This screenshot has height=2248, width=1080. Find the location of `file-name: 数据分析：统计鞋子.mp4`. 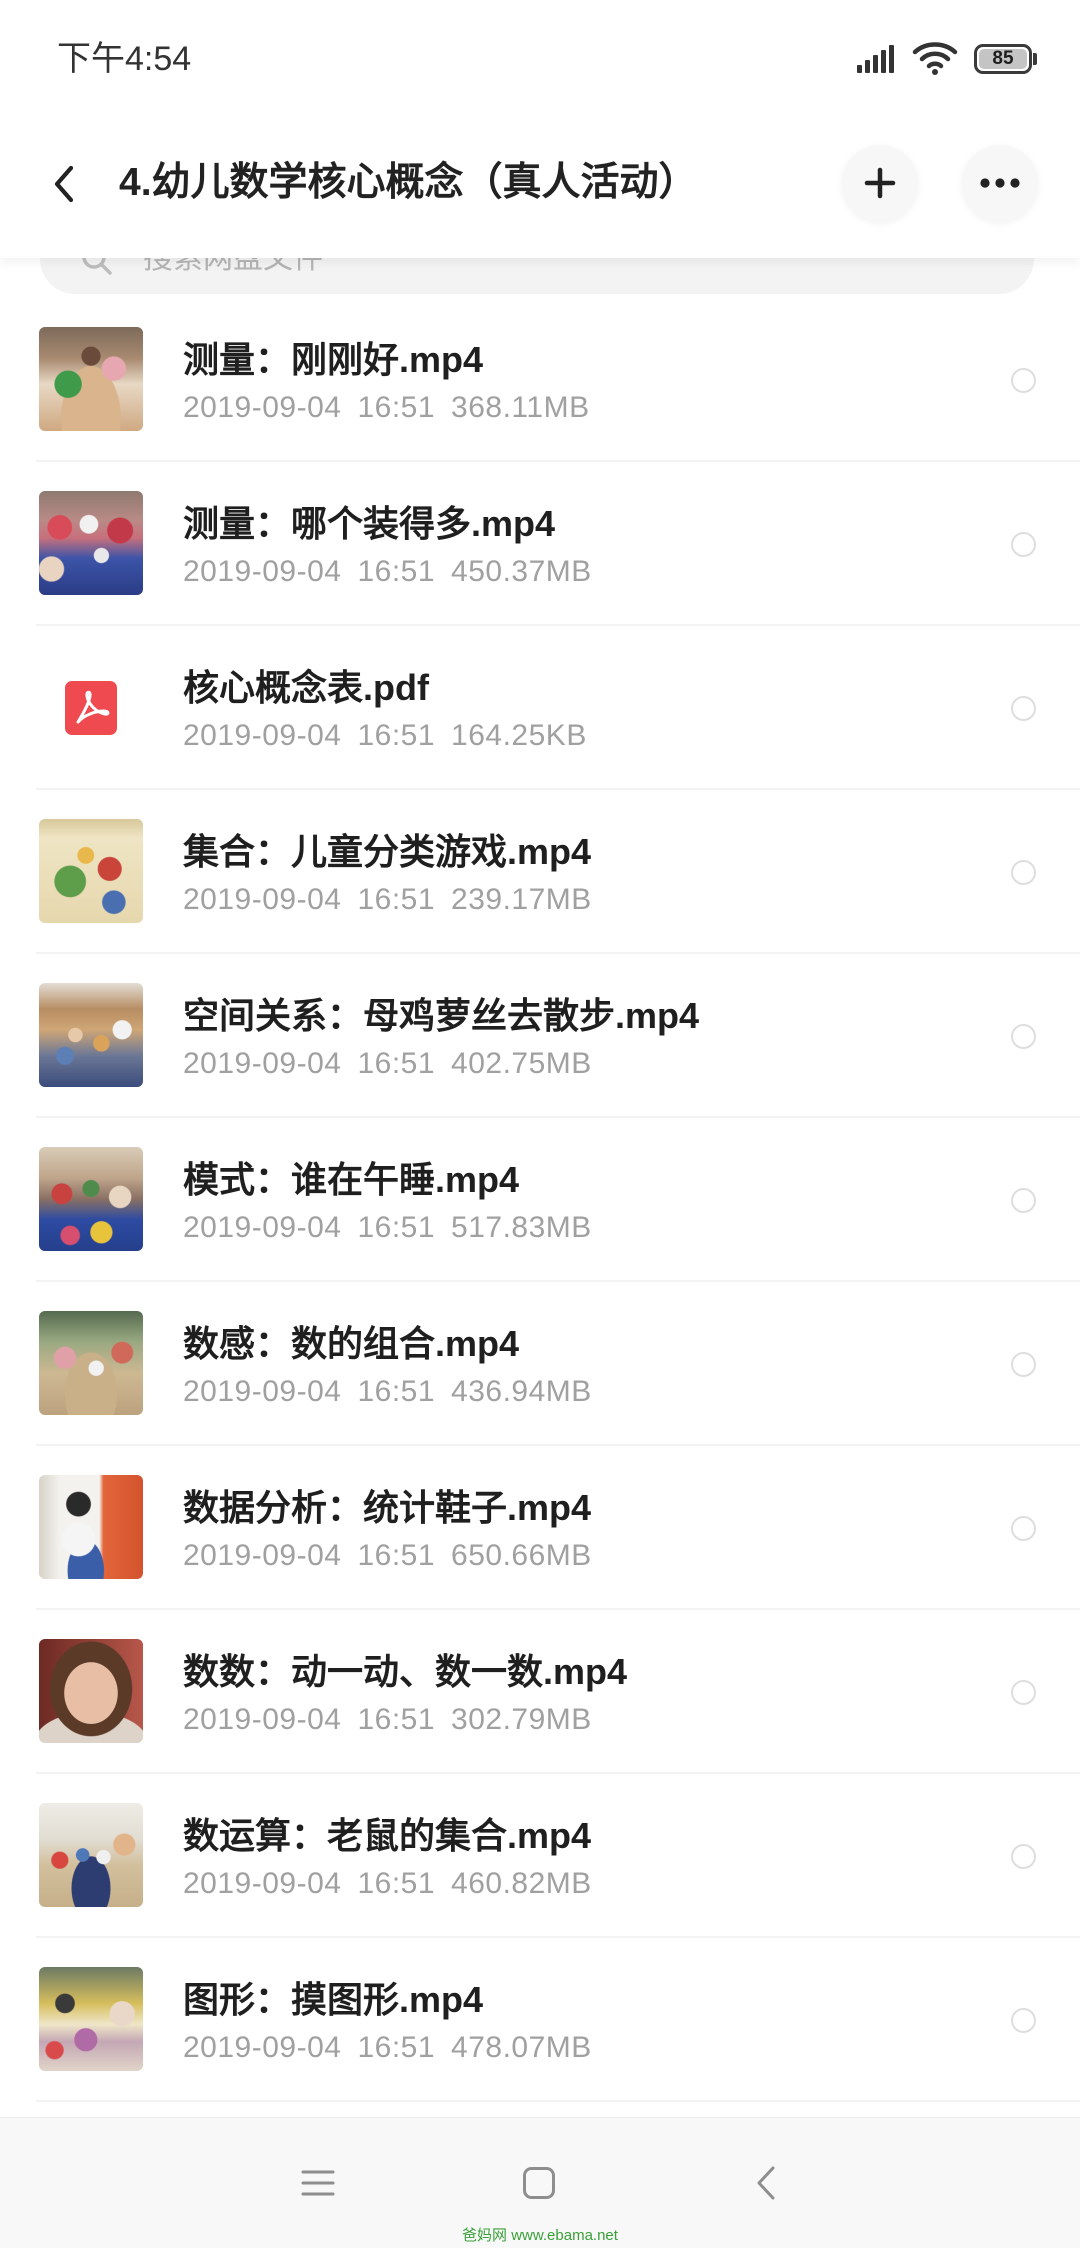

file-name: 数据分析：统计鞋子.mp4 is located at coordinates (387, 1507).